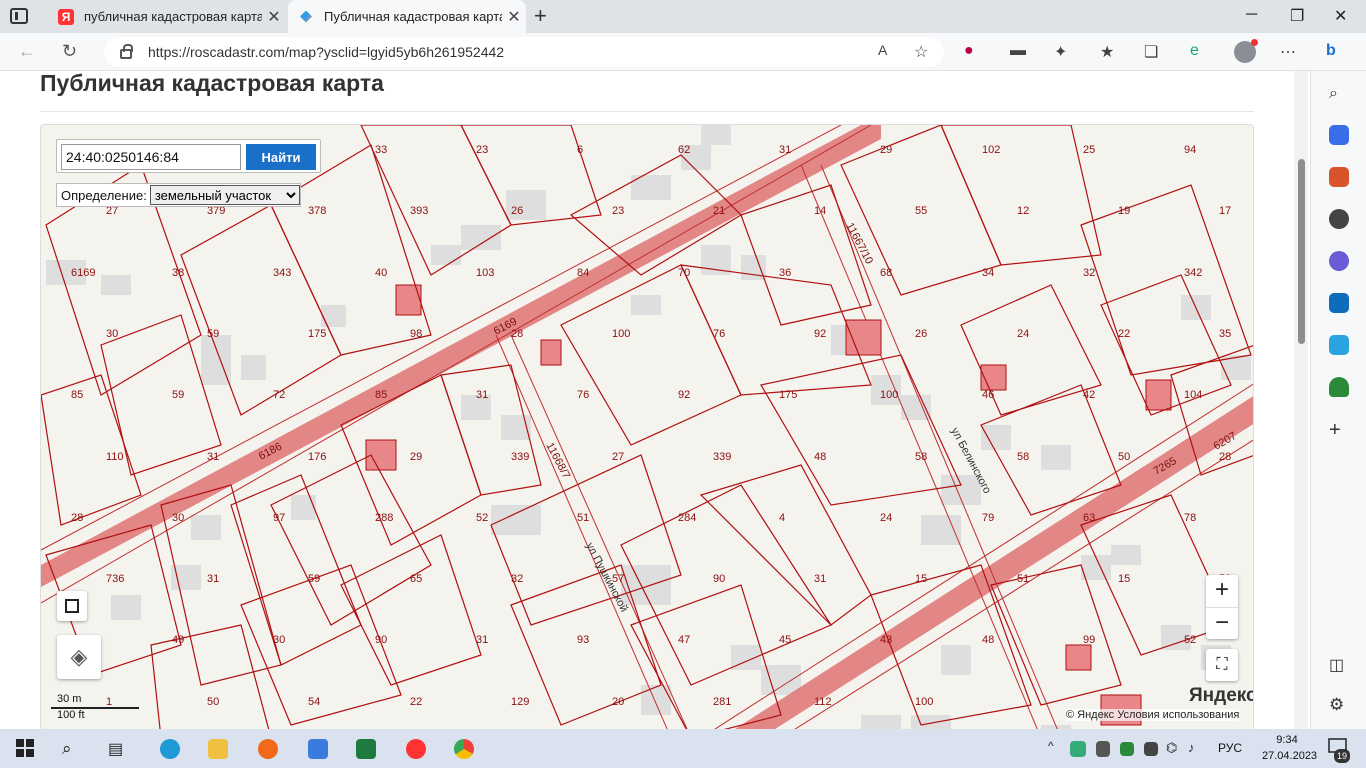  Describe the element at coordinates (719, 334) in the screenshot. I see `parcel-label: 76` at that location.